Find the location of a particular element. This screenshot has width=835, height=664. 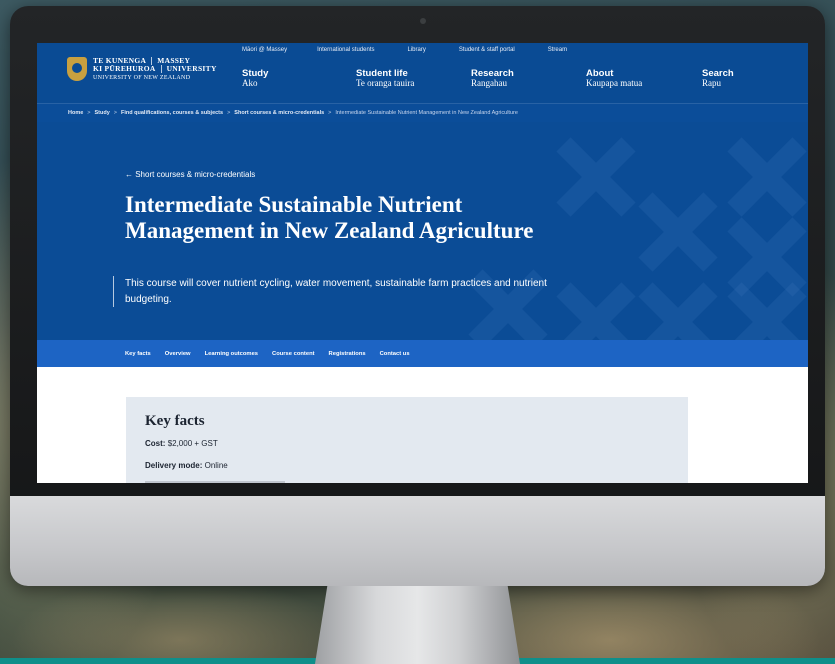

tab-course-content: Course content is located at coordinates (293, 354).